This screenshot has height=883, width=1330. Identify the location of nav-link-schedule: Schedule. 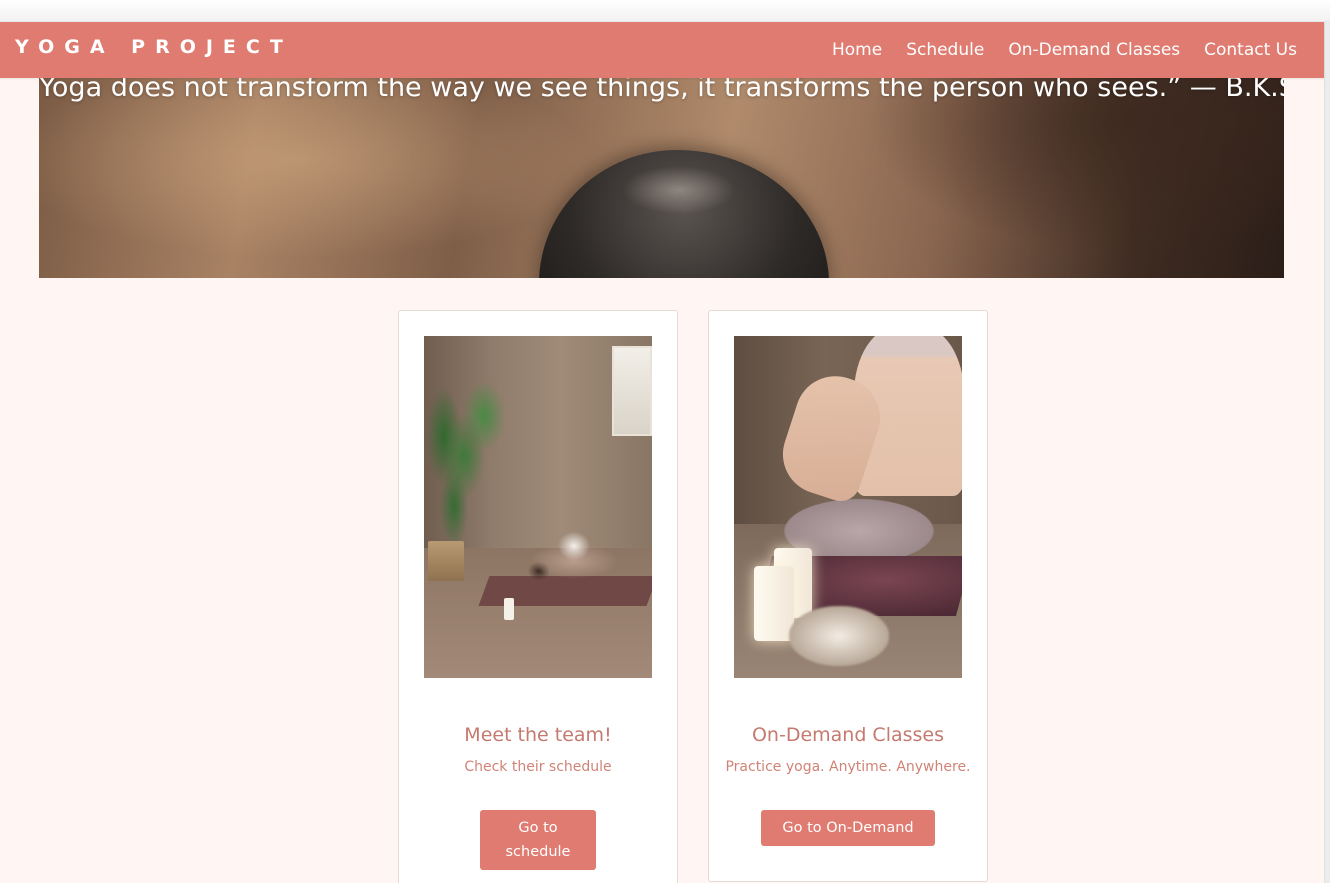
(945, 50).